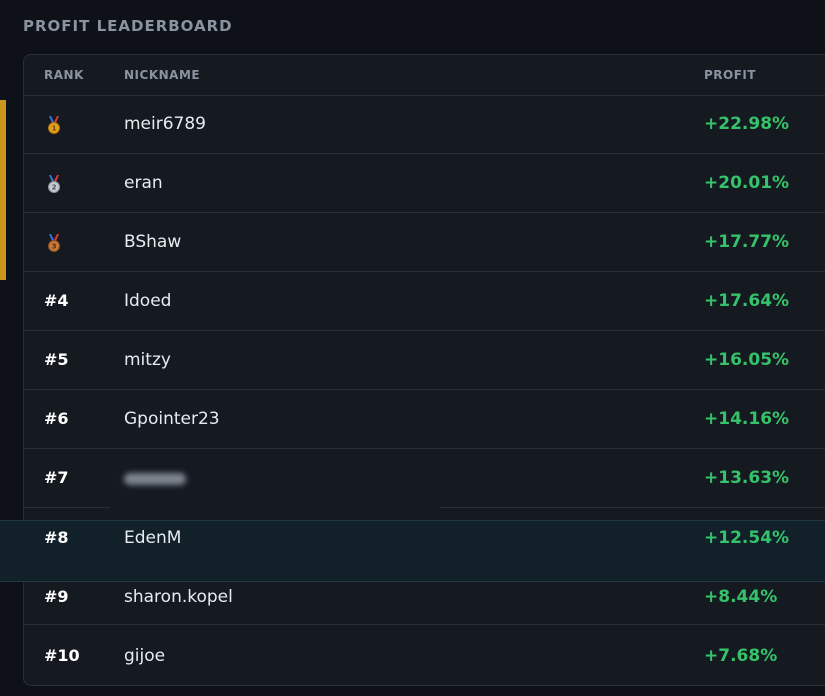 This screenshot has height=696, width=825. I want to click on rank-label: #10, so click(62, 655).